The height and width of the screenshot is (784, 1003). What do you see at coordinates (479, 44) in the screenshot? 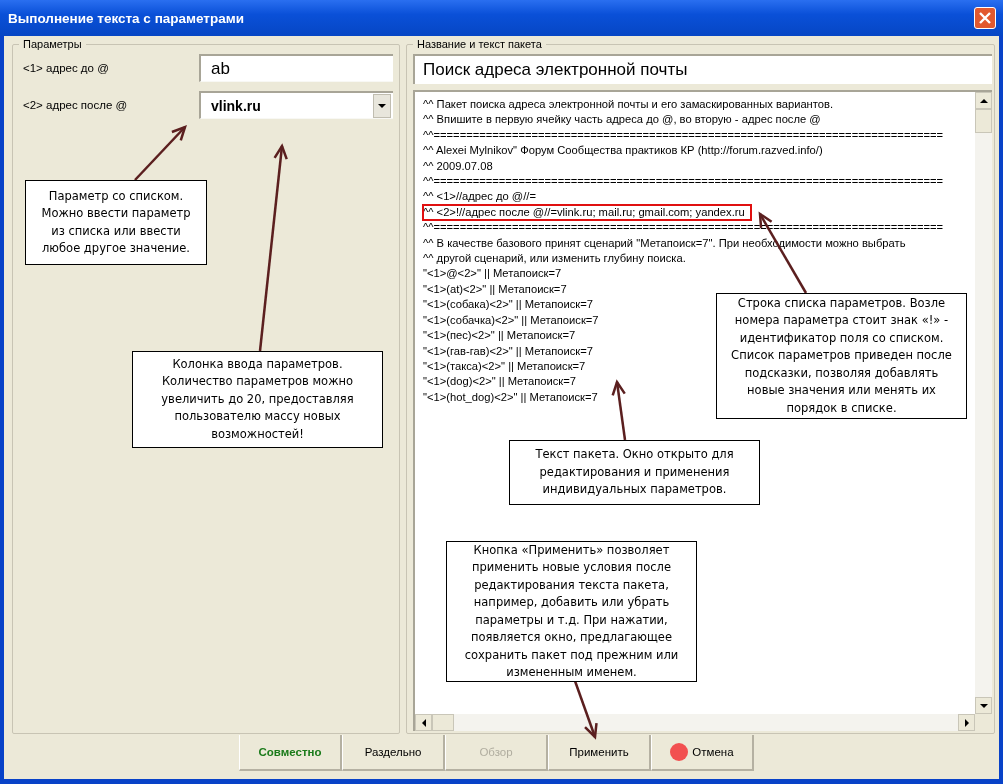
I see `group-title: Название и текст пакета` at bounding box center [479, 44].